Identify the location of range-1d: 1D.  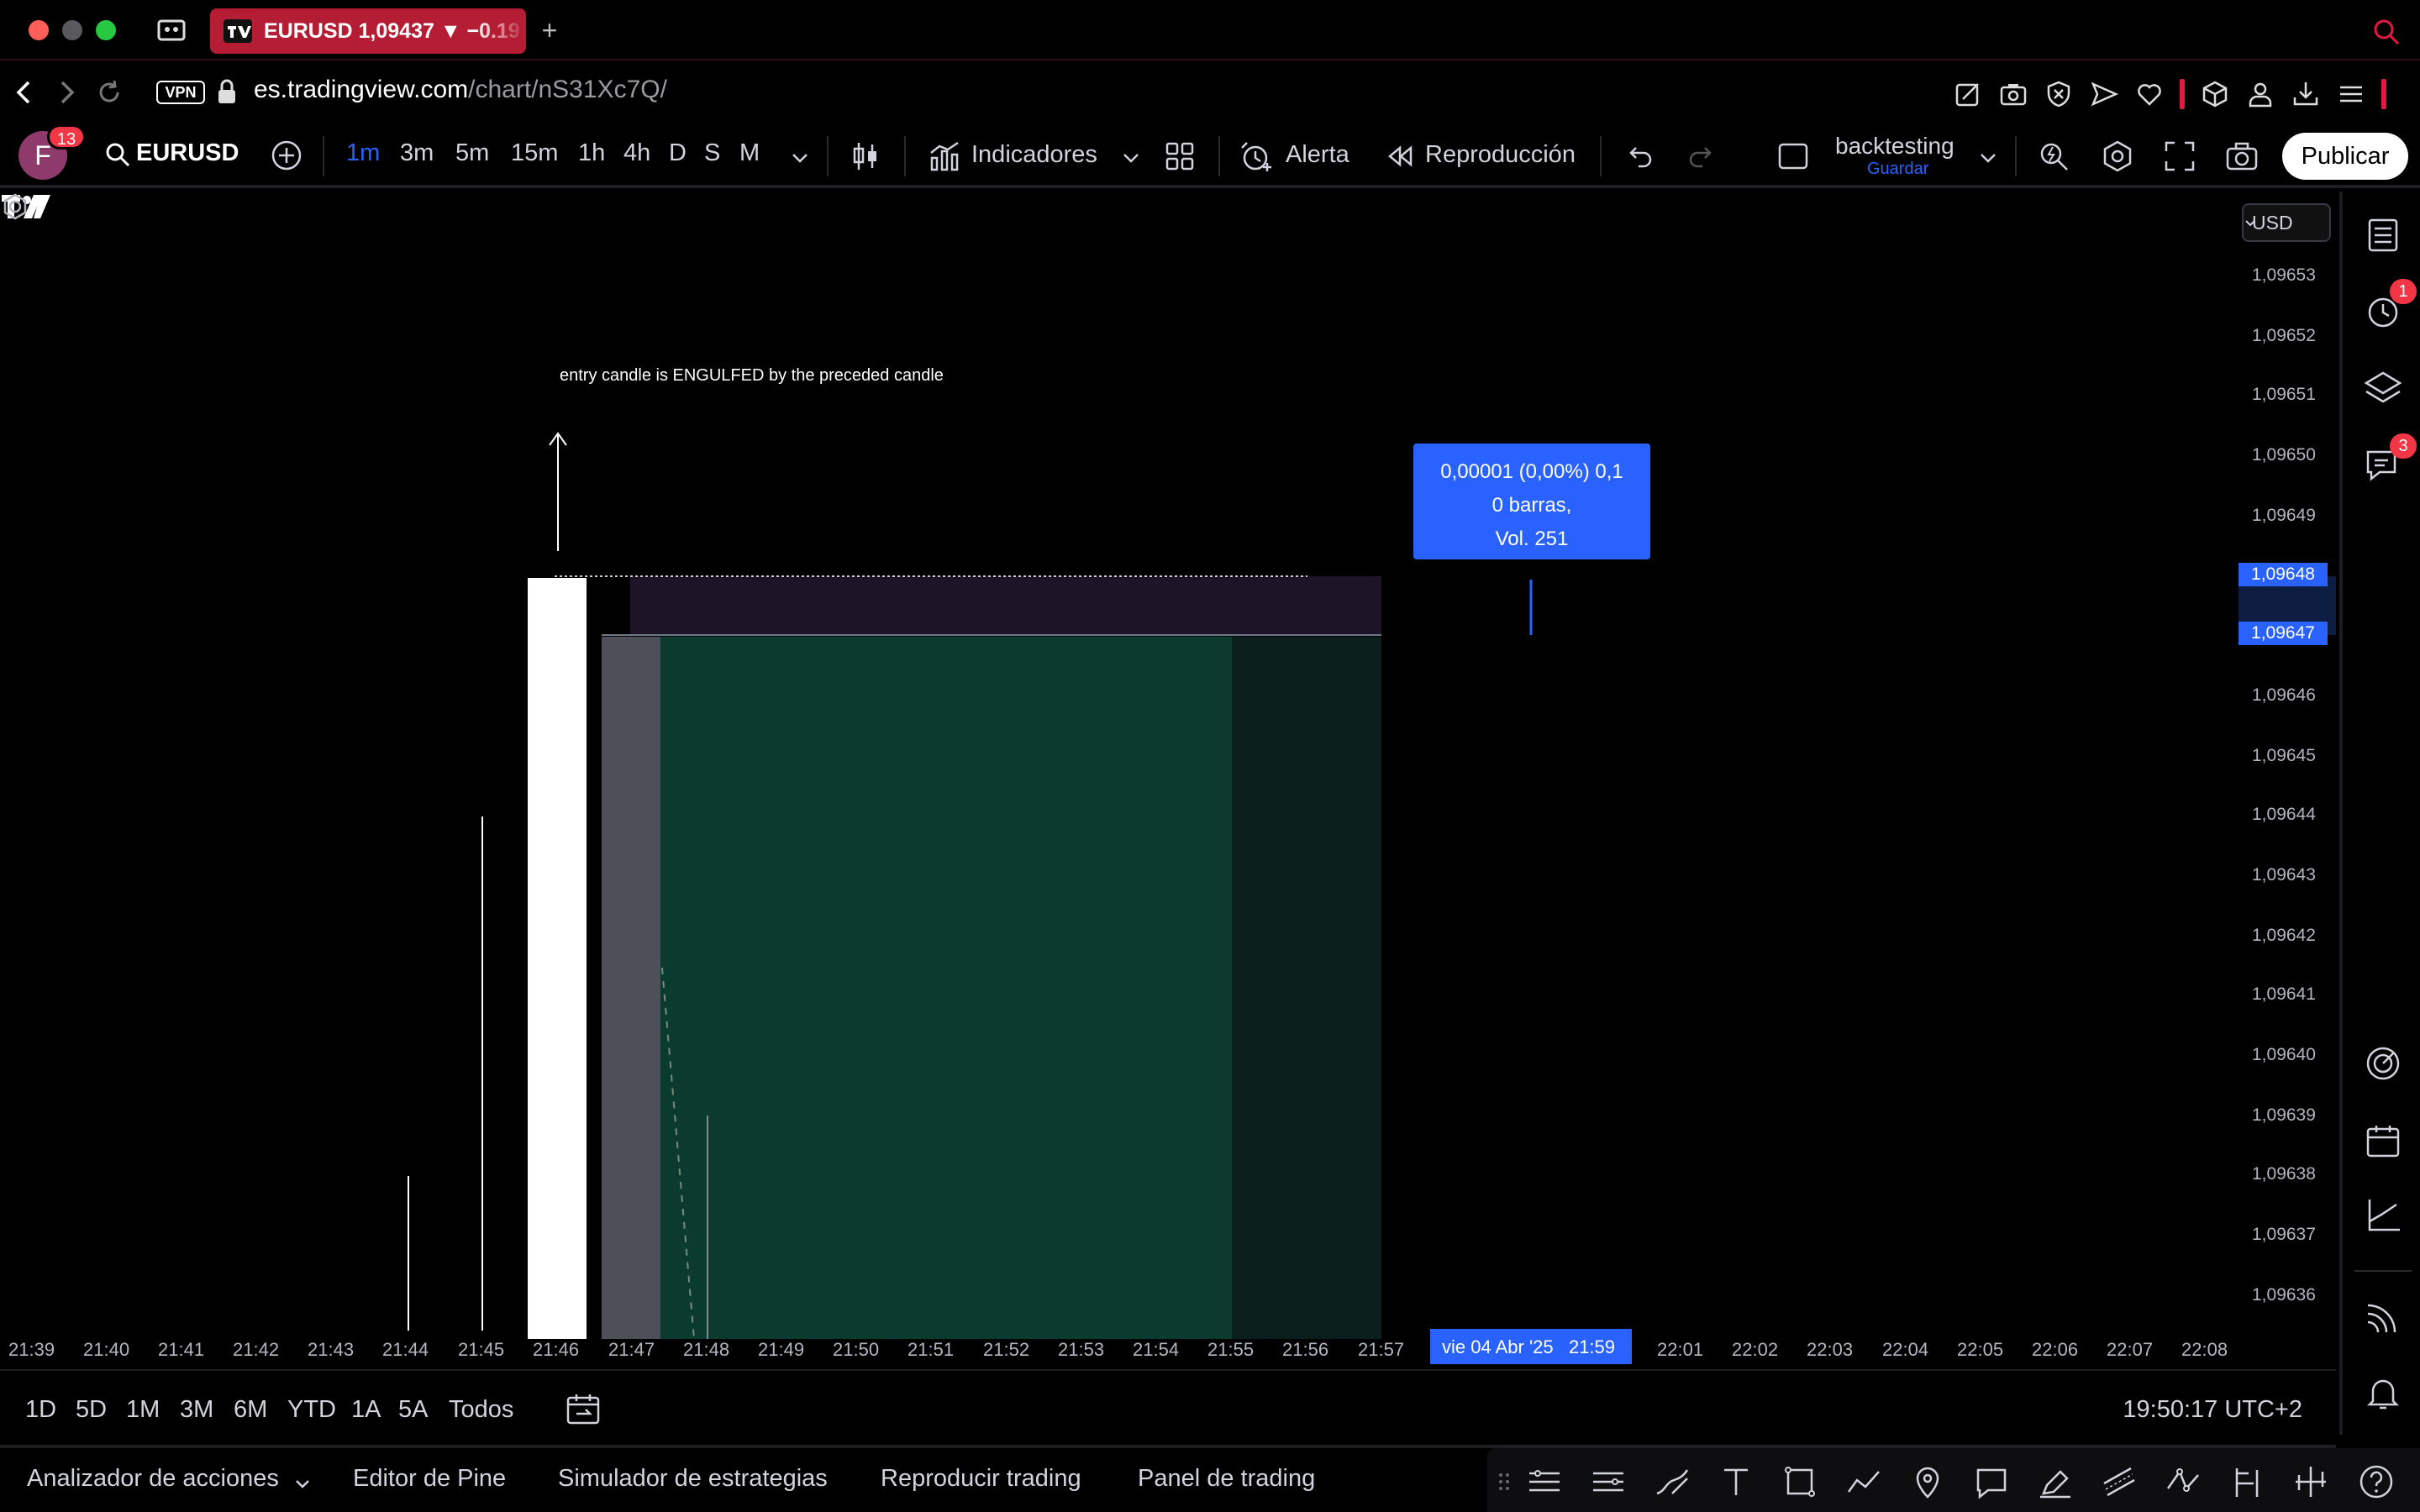
(51, 1410).